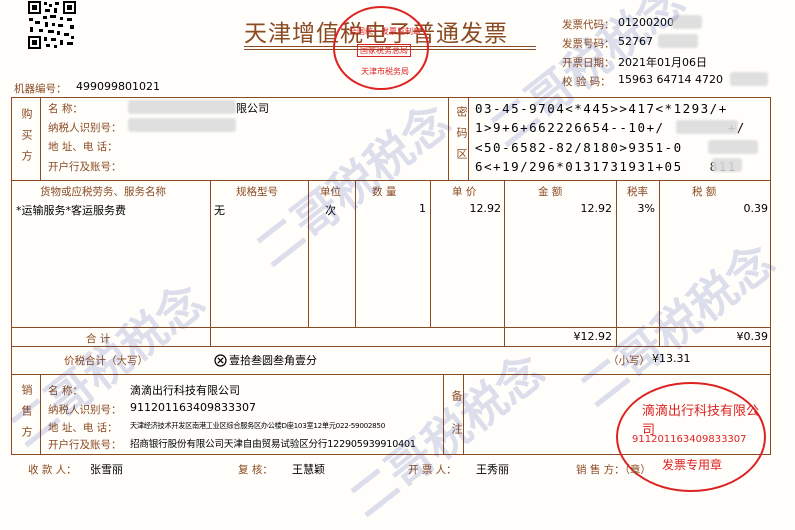  Describe the element at coordinates (85, 445) in the screenshot. I see `seller-bank-label: 开户行及账号：` at that location.